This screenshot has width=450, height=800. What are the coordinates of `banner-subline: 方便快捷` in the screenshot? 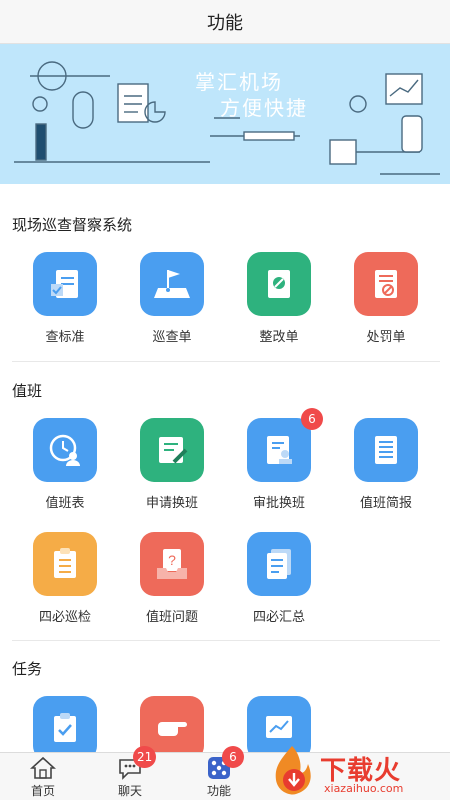 It's located at (264, 108).